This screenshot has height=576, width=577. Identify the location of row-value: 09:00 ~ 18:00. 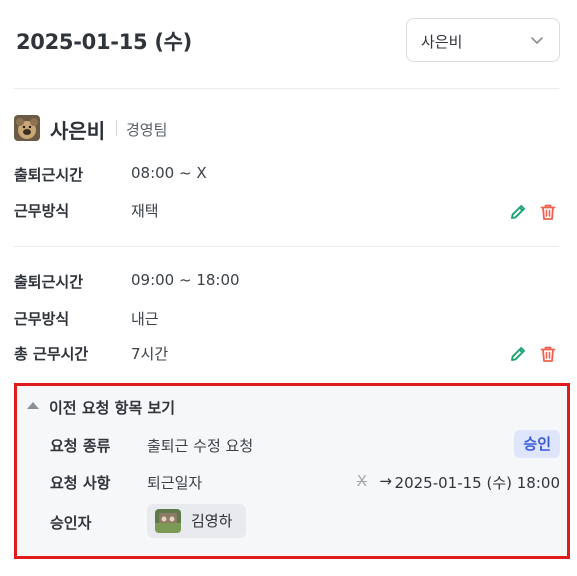
(185, 280).